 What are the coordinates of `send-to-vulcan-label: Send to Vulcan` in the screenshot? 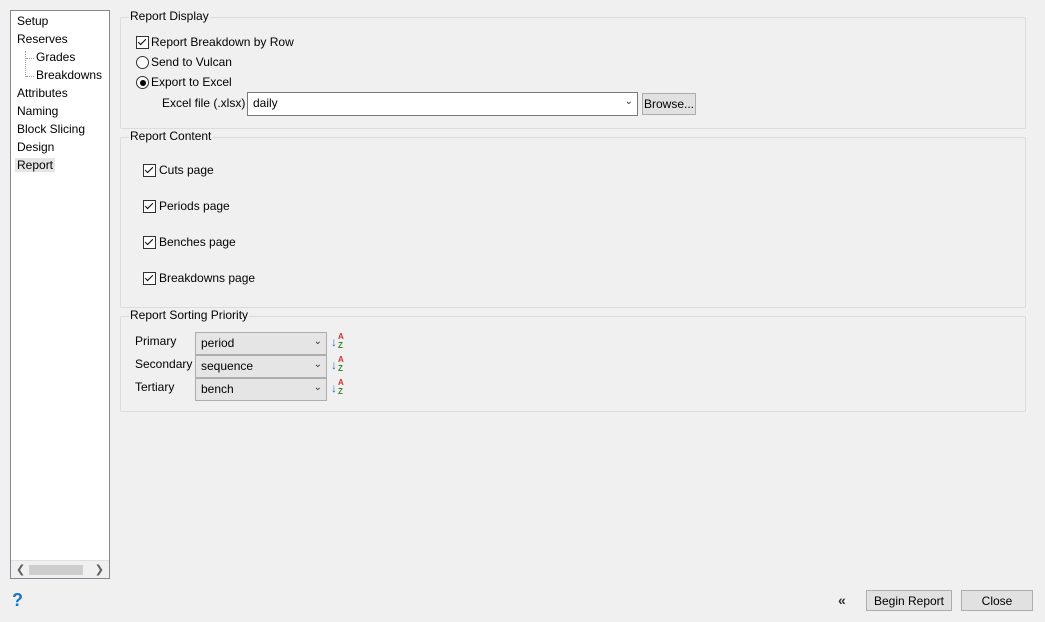 It's located at (191, 62).